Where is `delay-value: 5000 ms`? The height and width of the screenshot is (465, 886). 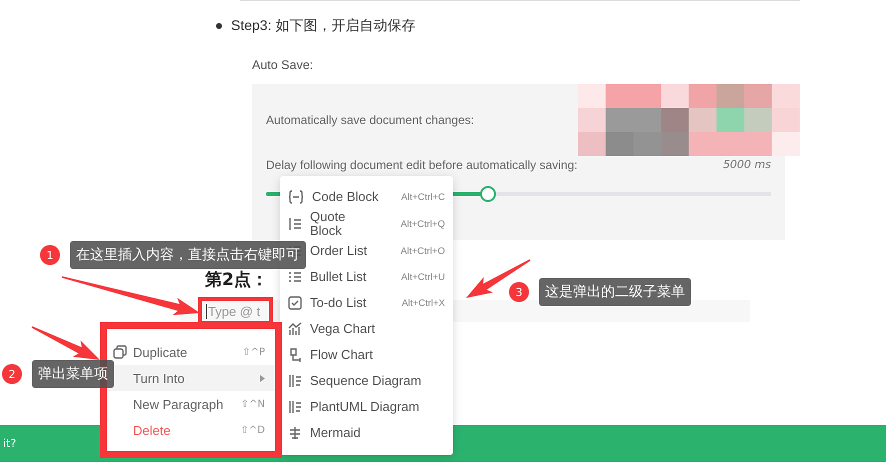 delay-value: 5000 ms is located at coordinates (747, 165).